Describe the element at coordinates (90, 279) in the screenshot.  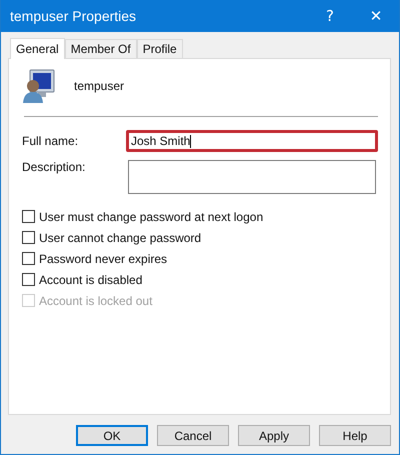
I see `checkbox-label: Account is disabled` at that location.